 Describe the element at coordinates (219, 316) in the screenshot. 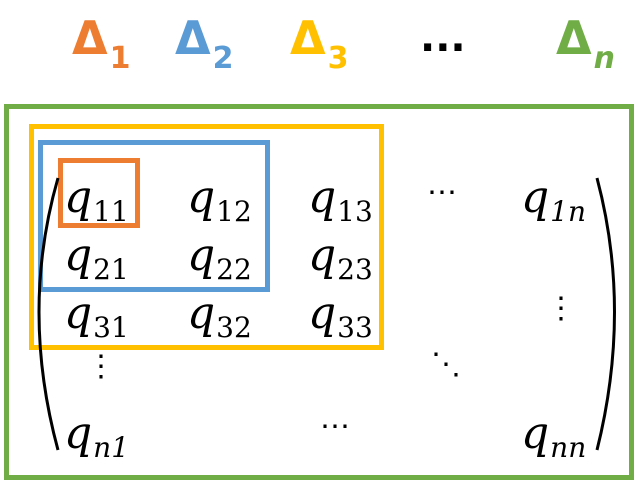

I see `cell-q32: q32` at that location.